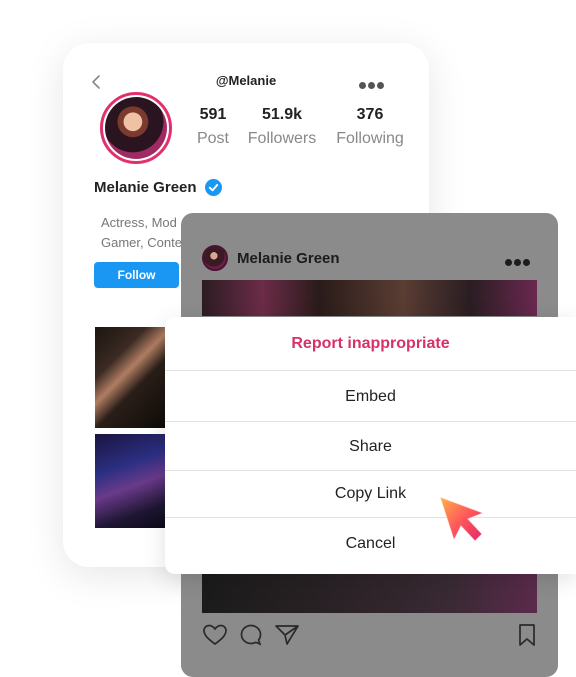  What do you see at coordinates (213, 127) in the screenshot?
I see `stat-posts: 591 Post` at bounding box center [213, 127].